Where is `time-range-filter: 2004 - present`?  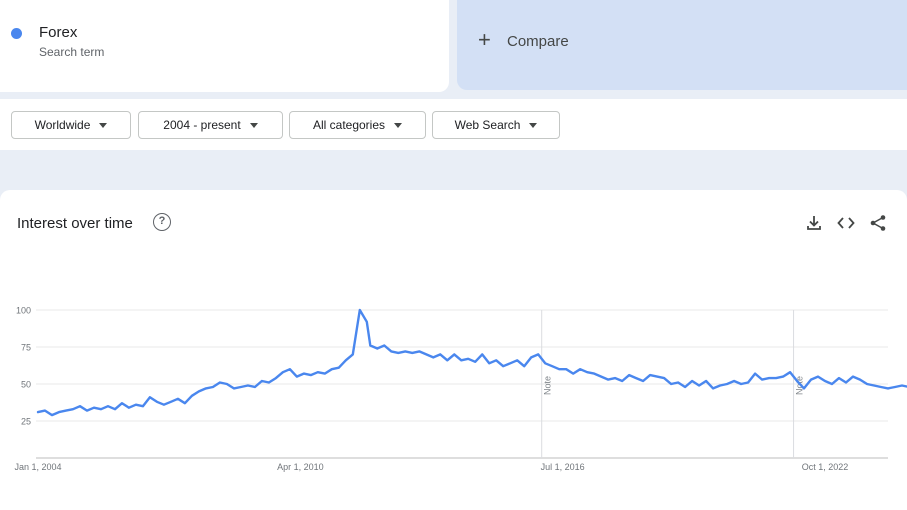
time-range-filter: 2004 - present is located at coordinates (210, 125).